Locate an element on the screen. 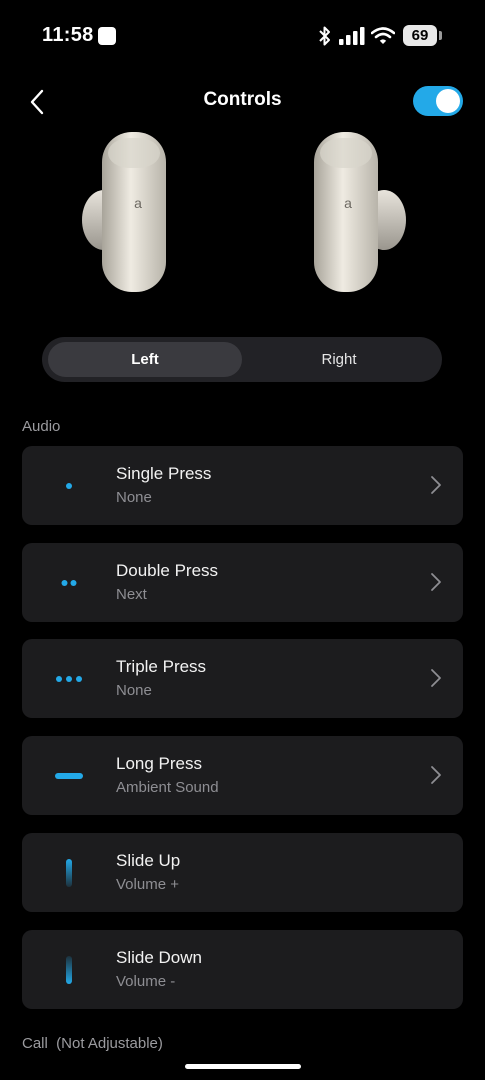 The image size is (485, 1080). control-title: Double Press is located at coordinates (167, 570).